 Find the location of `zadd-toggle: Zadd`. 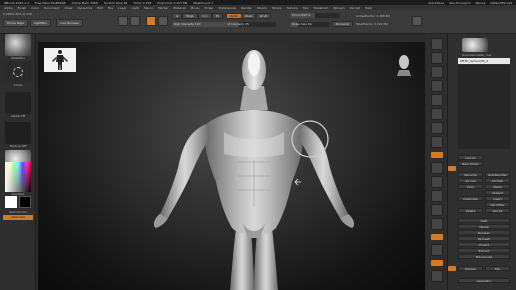

zadd-toggle: Zadd is located at coordinates (234, 16).